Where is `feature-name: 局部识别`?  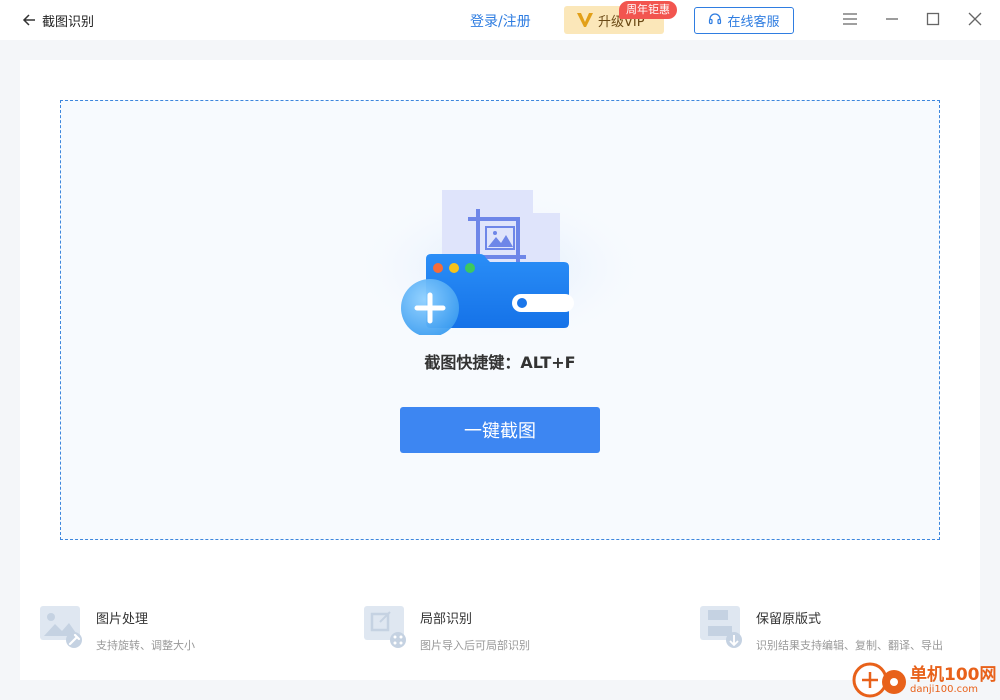 feature-name: 局部识别 is located at coordinates (446, 619).